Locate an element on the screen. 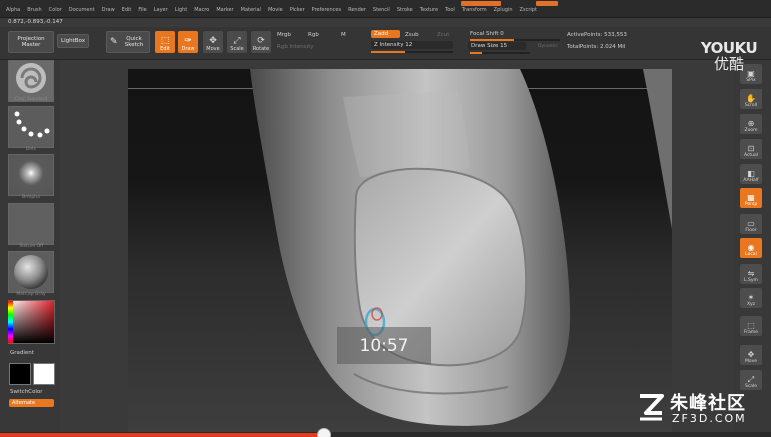 This screenshot has height=437, width=771. color-picker is located at coordinates (31, 322).